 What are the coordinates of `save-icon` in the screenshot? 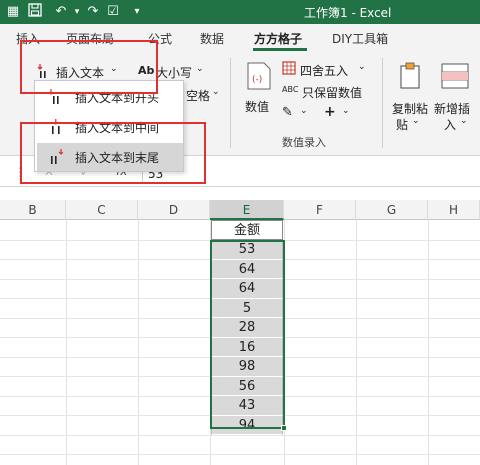 It's located at (35, 12).